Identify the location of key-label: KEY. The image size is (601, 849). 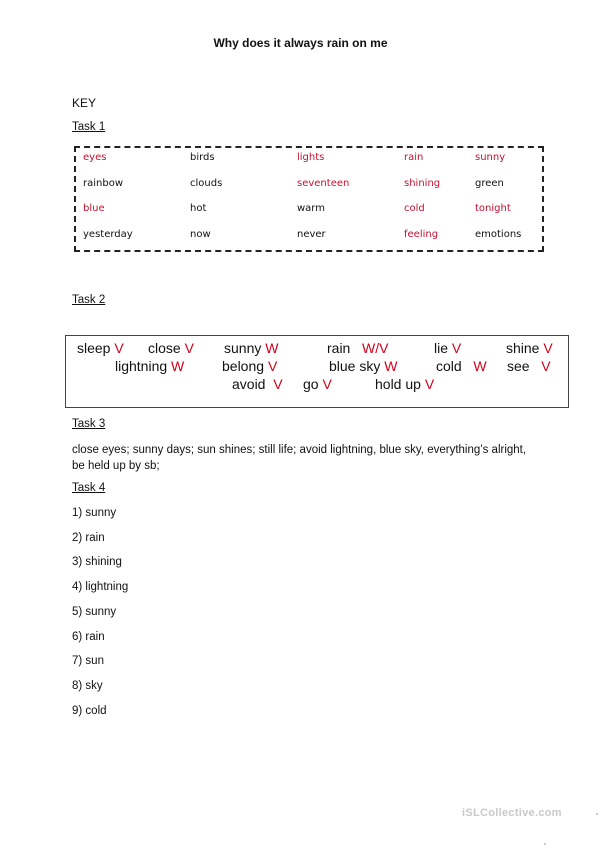
(84, 103).